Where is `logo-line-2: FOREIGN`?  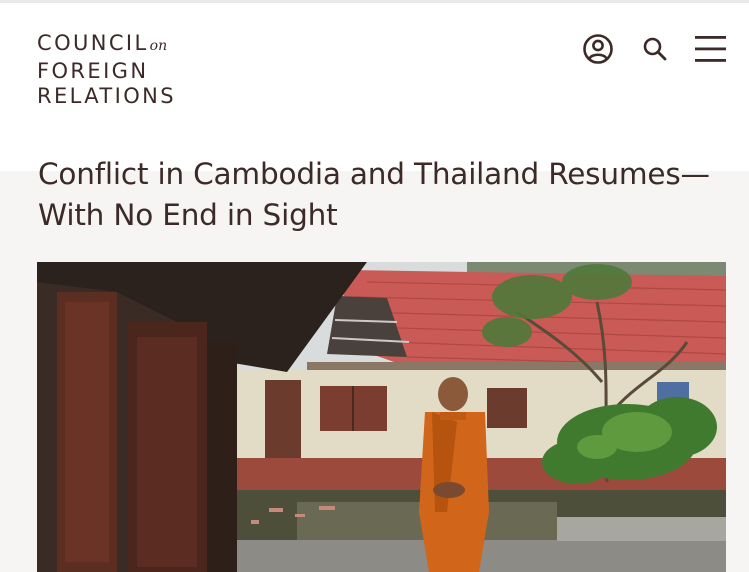
logo-line-2: FOREIGN is located at coordinates (93, 71).